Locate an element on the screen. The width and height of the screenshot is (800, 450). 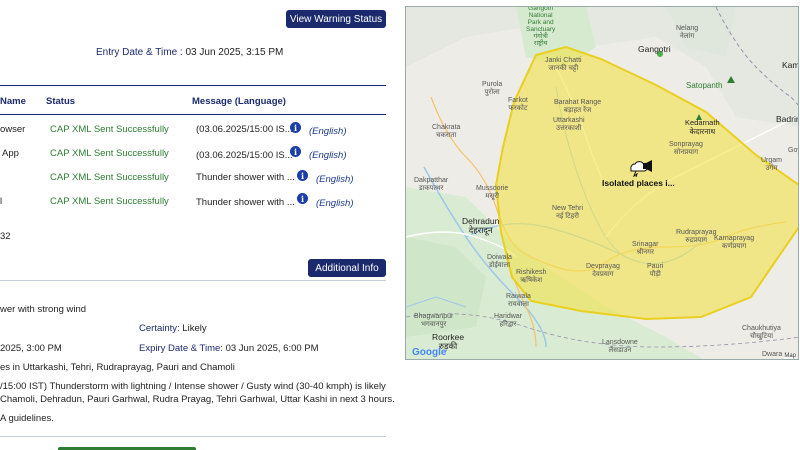
place-urgam: Urgam उर्गम is located at coordinates (772, 164).